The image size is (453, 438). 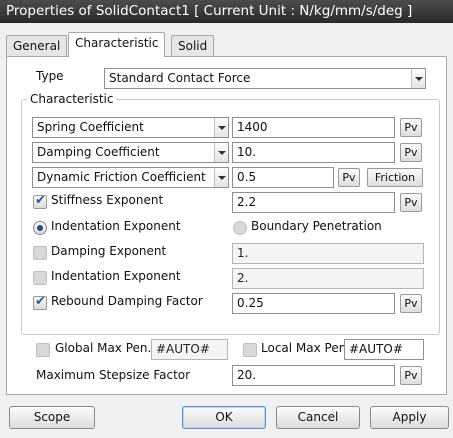 What do you see at coordinates (384, 349) in the screenshot?
I see `local-max-pen-input: #AUTO#` at bounding box center [384, 349].